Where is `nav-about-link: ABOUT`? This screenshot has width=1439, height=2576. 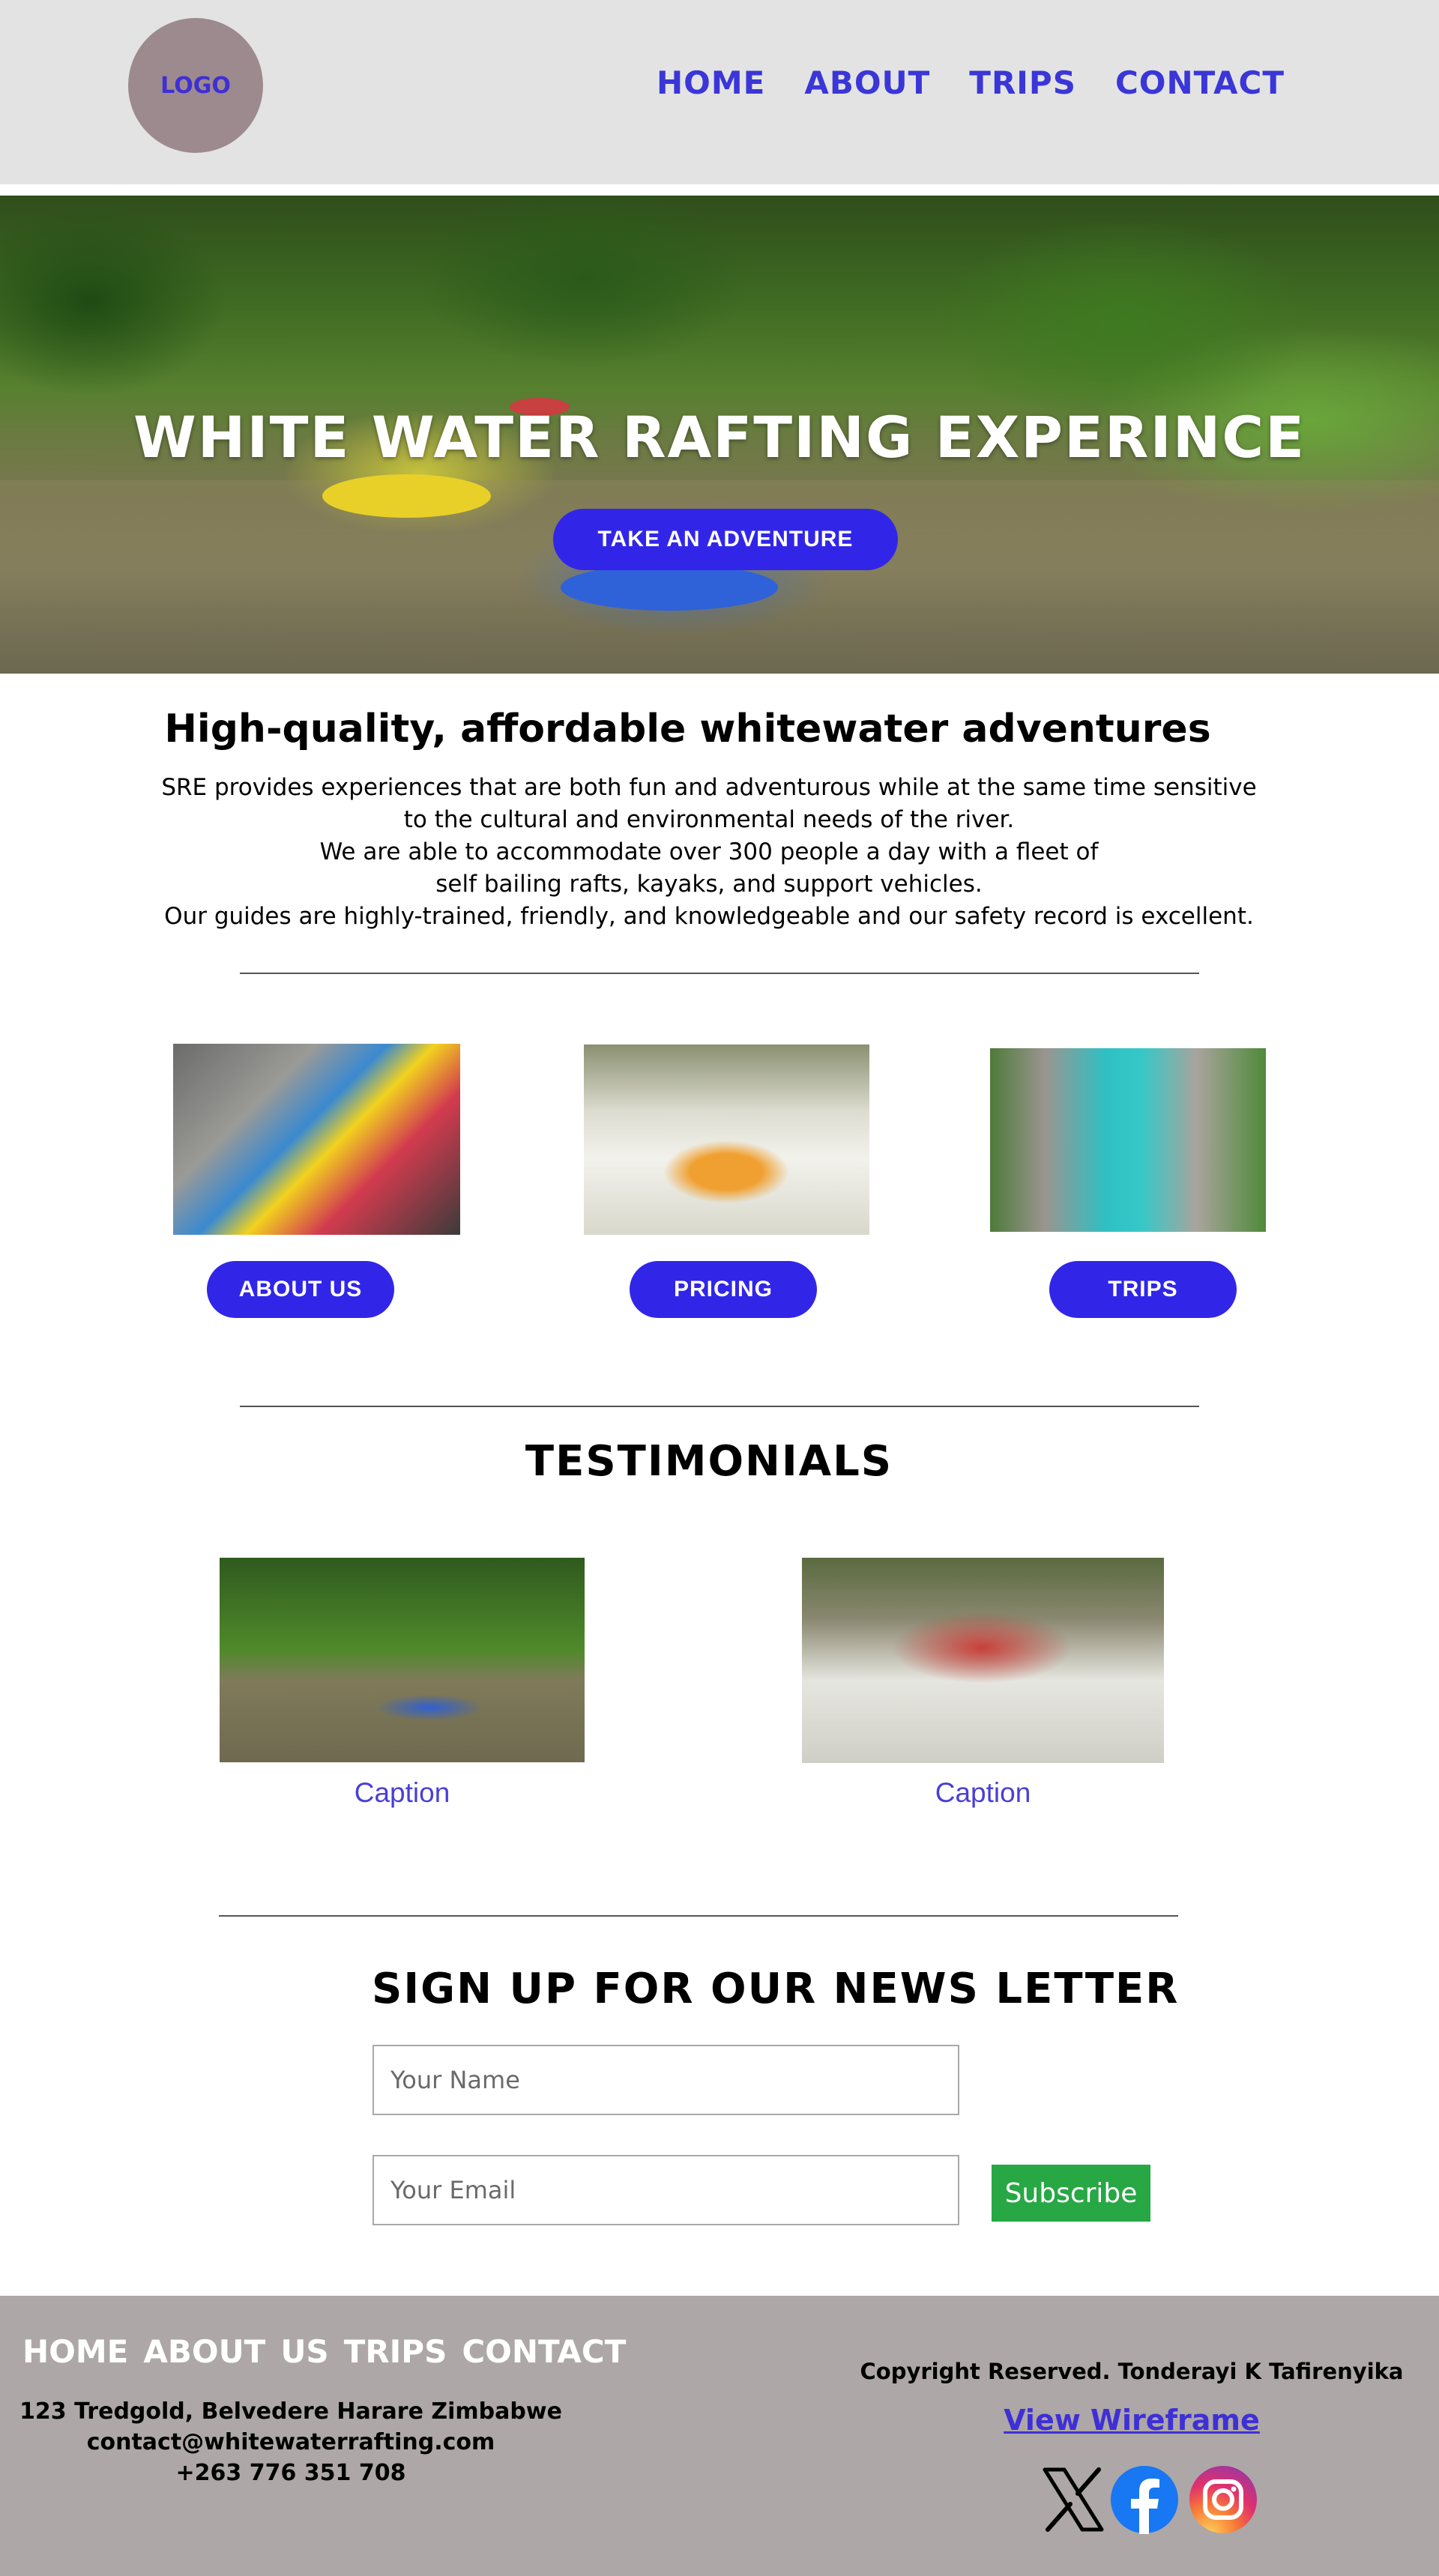
nav-about-link: ABOUT is located at coordinates (867, 82).